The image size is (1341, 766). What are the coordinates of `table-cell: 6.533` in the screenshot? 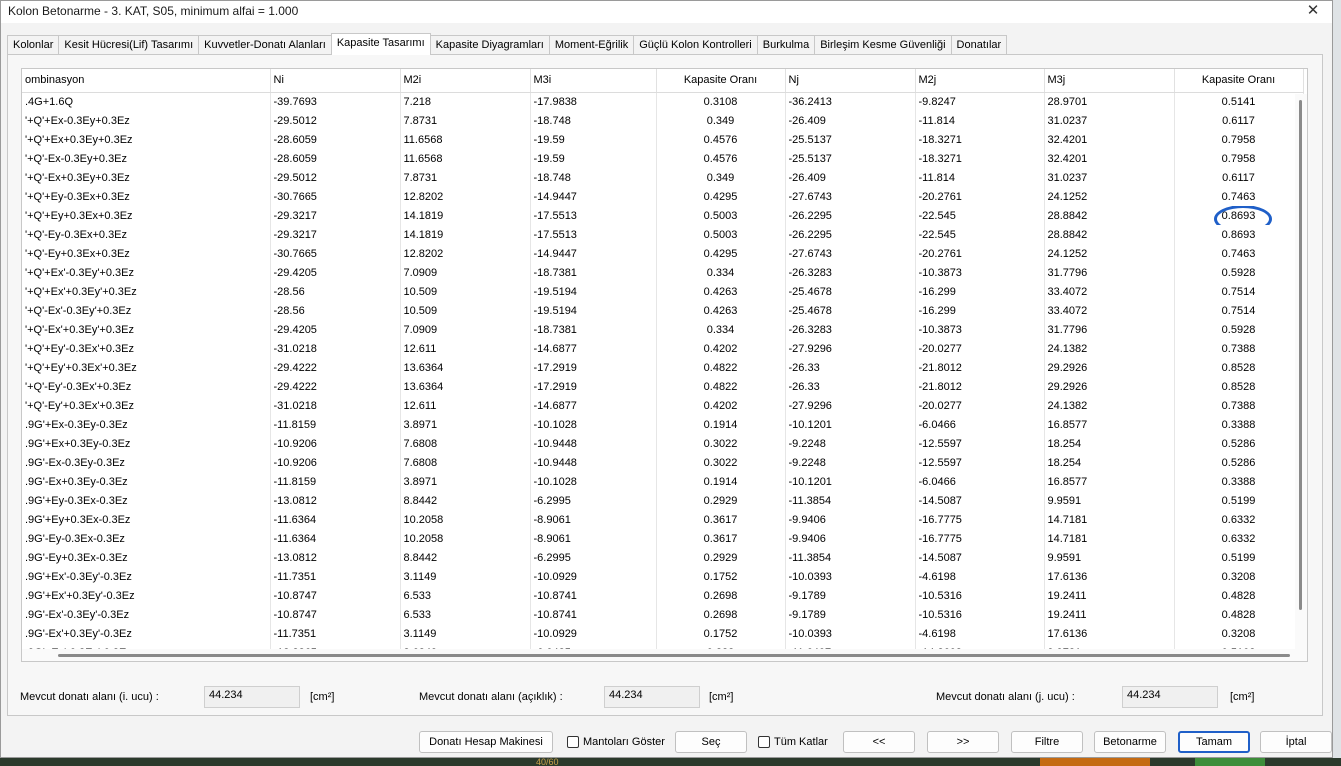 It's located at (465, 614).